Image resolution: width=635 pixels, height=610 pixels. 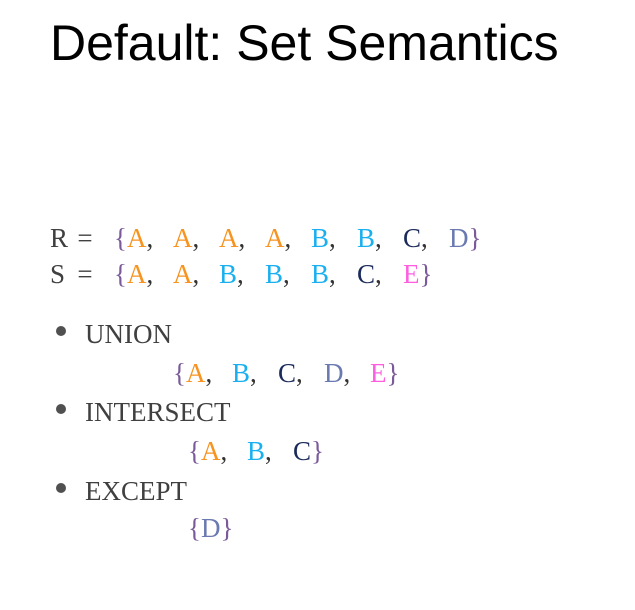 I want to click on operation-result: {A, B, C}, so click(x=256, y=451).